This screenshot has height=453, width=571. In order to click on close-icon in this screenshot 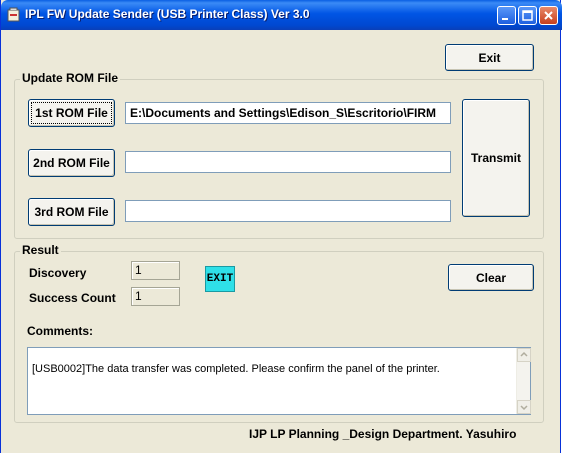, I will do `click(548, 15)`.